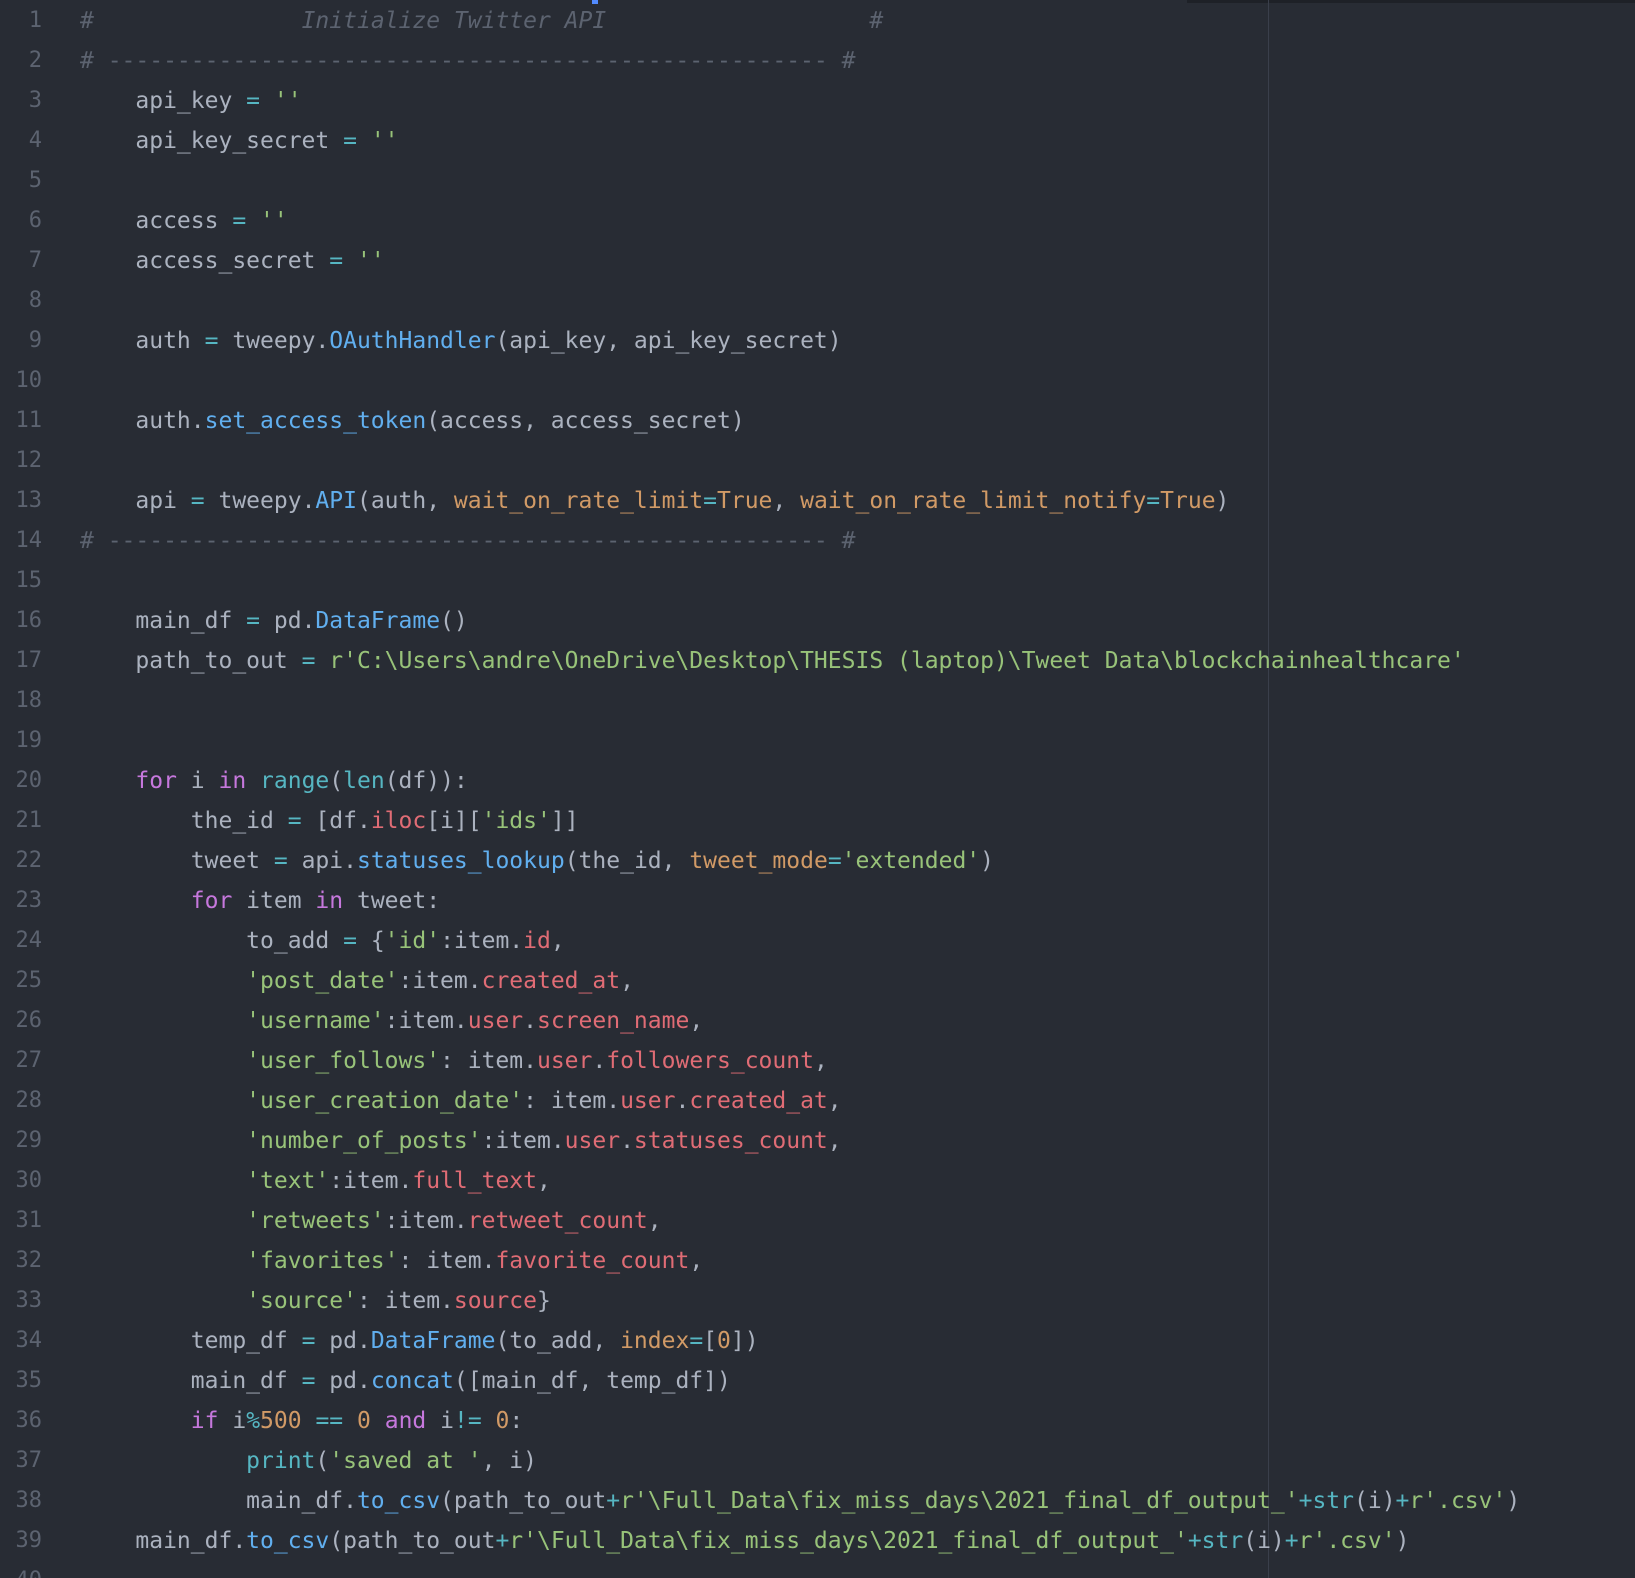 This screenshot has width=1635, height=1578. What do you see at coordinates (29, 1060) in the screenshot?
I see `line-number: 27` at bounding box center [29, 1060].